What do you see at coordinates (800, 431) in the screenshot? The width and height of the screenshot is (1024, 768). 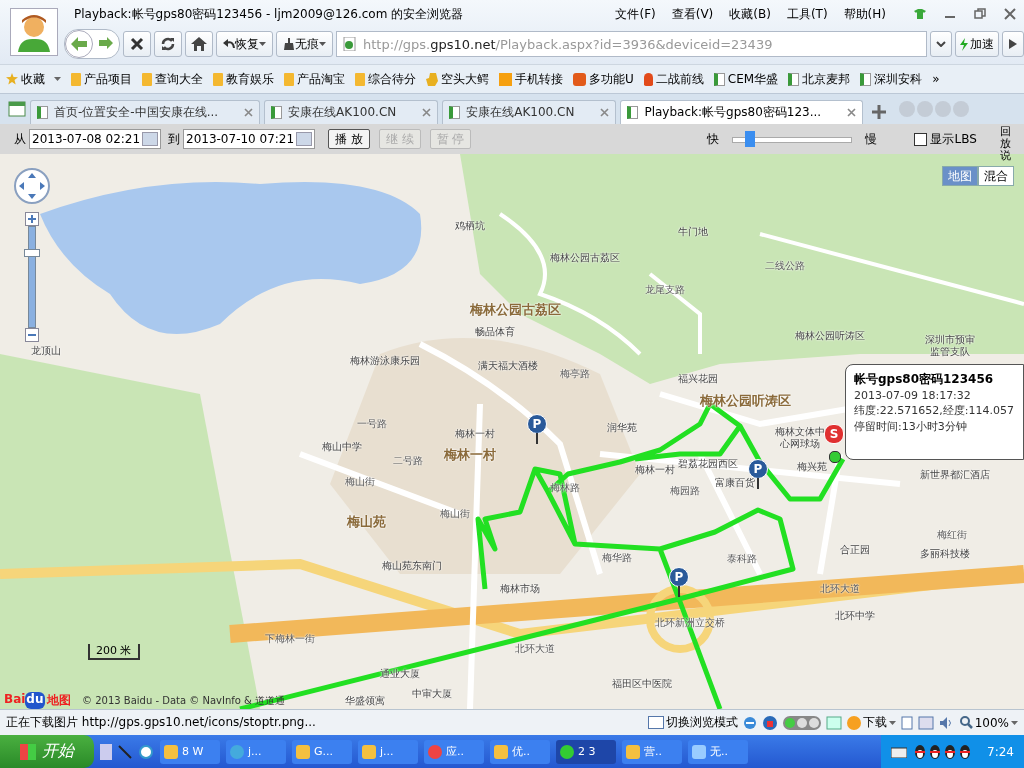 I see `place-label: 梅林文体中` at bounding box center [800, 431].